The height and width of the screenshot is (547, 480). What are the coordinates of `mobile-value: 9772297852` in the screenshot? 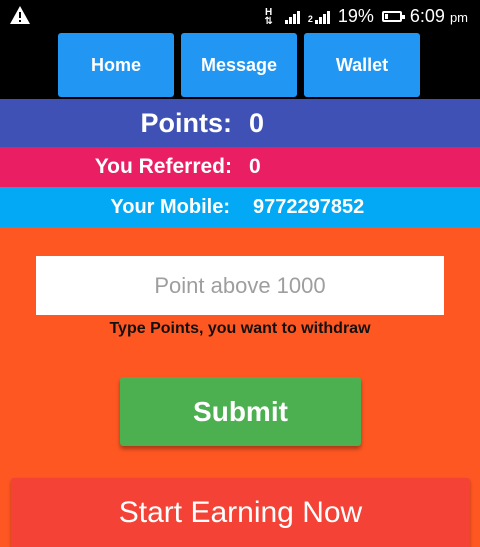 It's located at (309, 206).